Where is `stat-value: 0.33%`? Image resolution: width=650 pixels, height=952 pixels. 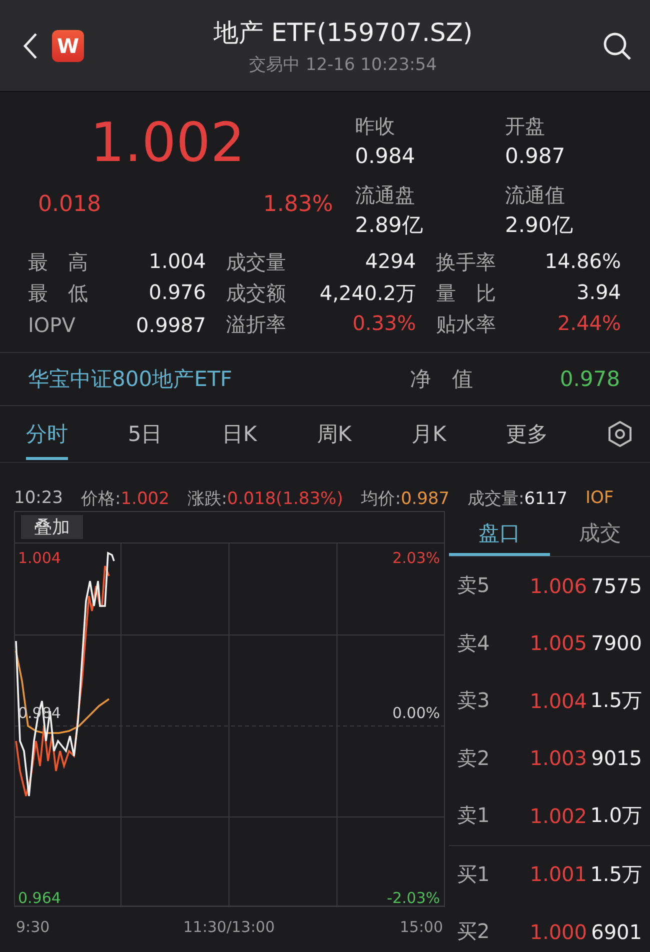 stat-value: 0.33% is located at coordinates (384, 324).